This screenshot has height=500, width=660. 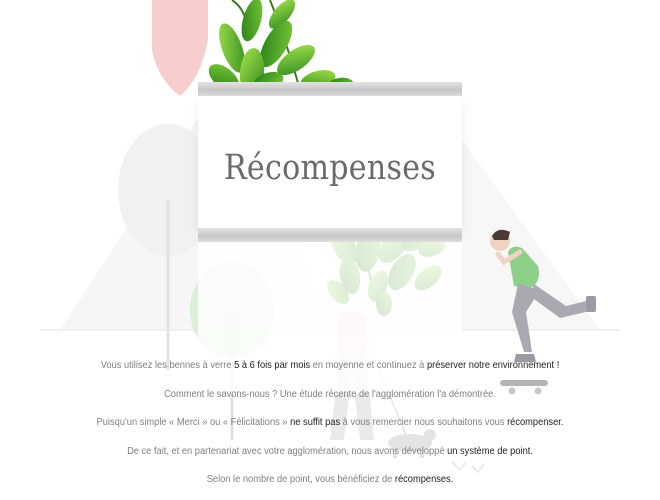 What do you see at coordinates (315, 422) in the screenshot?
I see `text-highlight: ne suffit pas` at bounding box center [315, 422].